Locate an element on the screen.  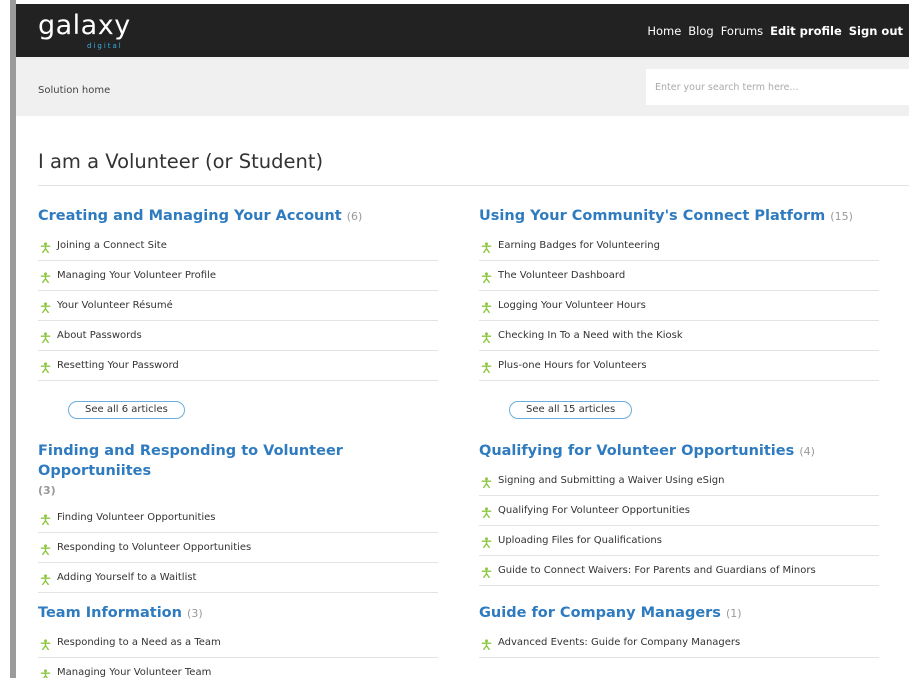
galaxy-digital-logo: galaxy digital is located at coordinates (98, 31).